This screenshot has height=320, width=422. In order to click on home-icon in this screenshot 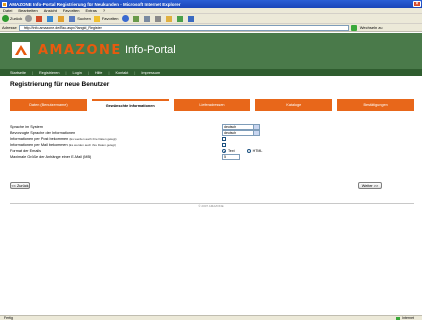, I will do `click(61, 18)`.